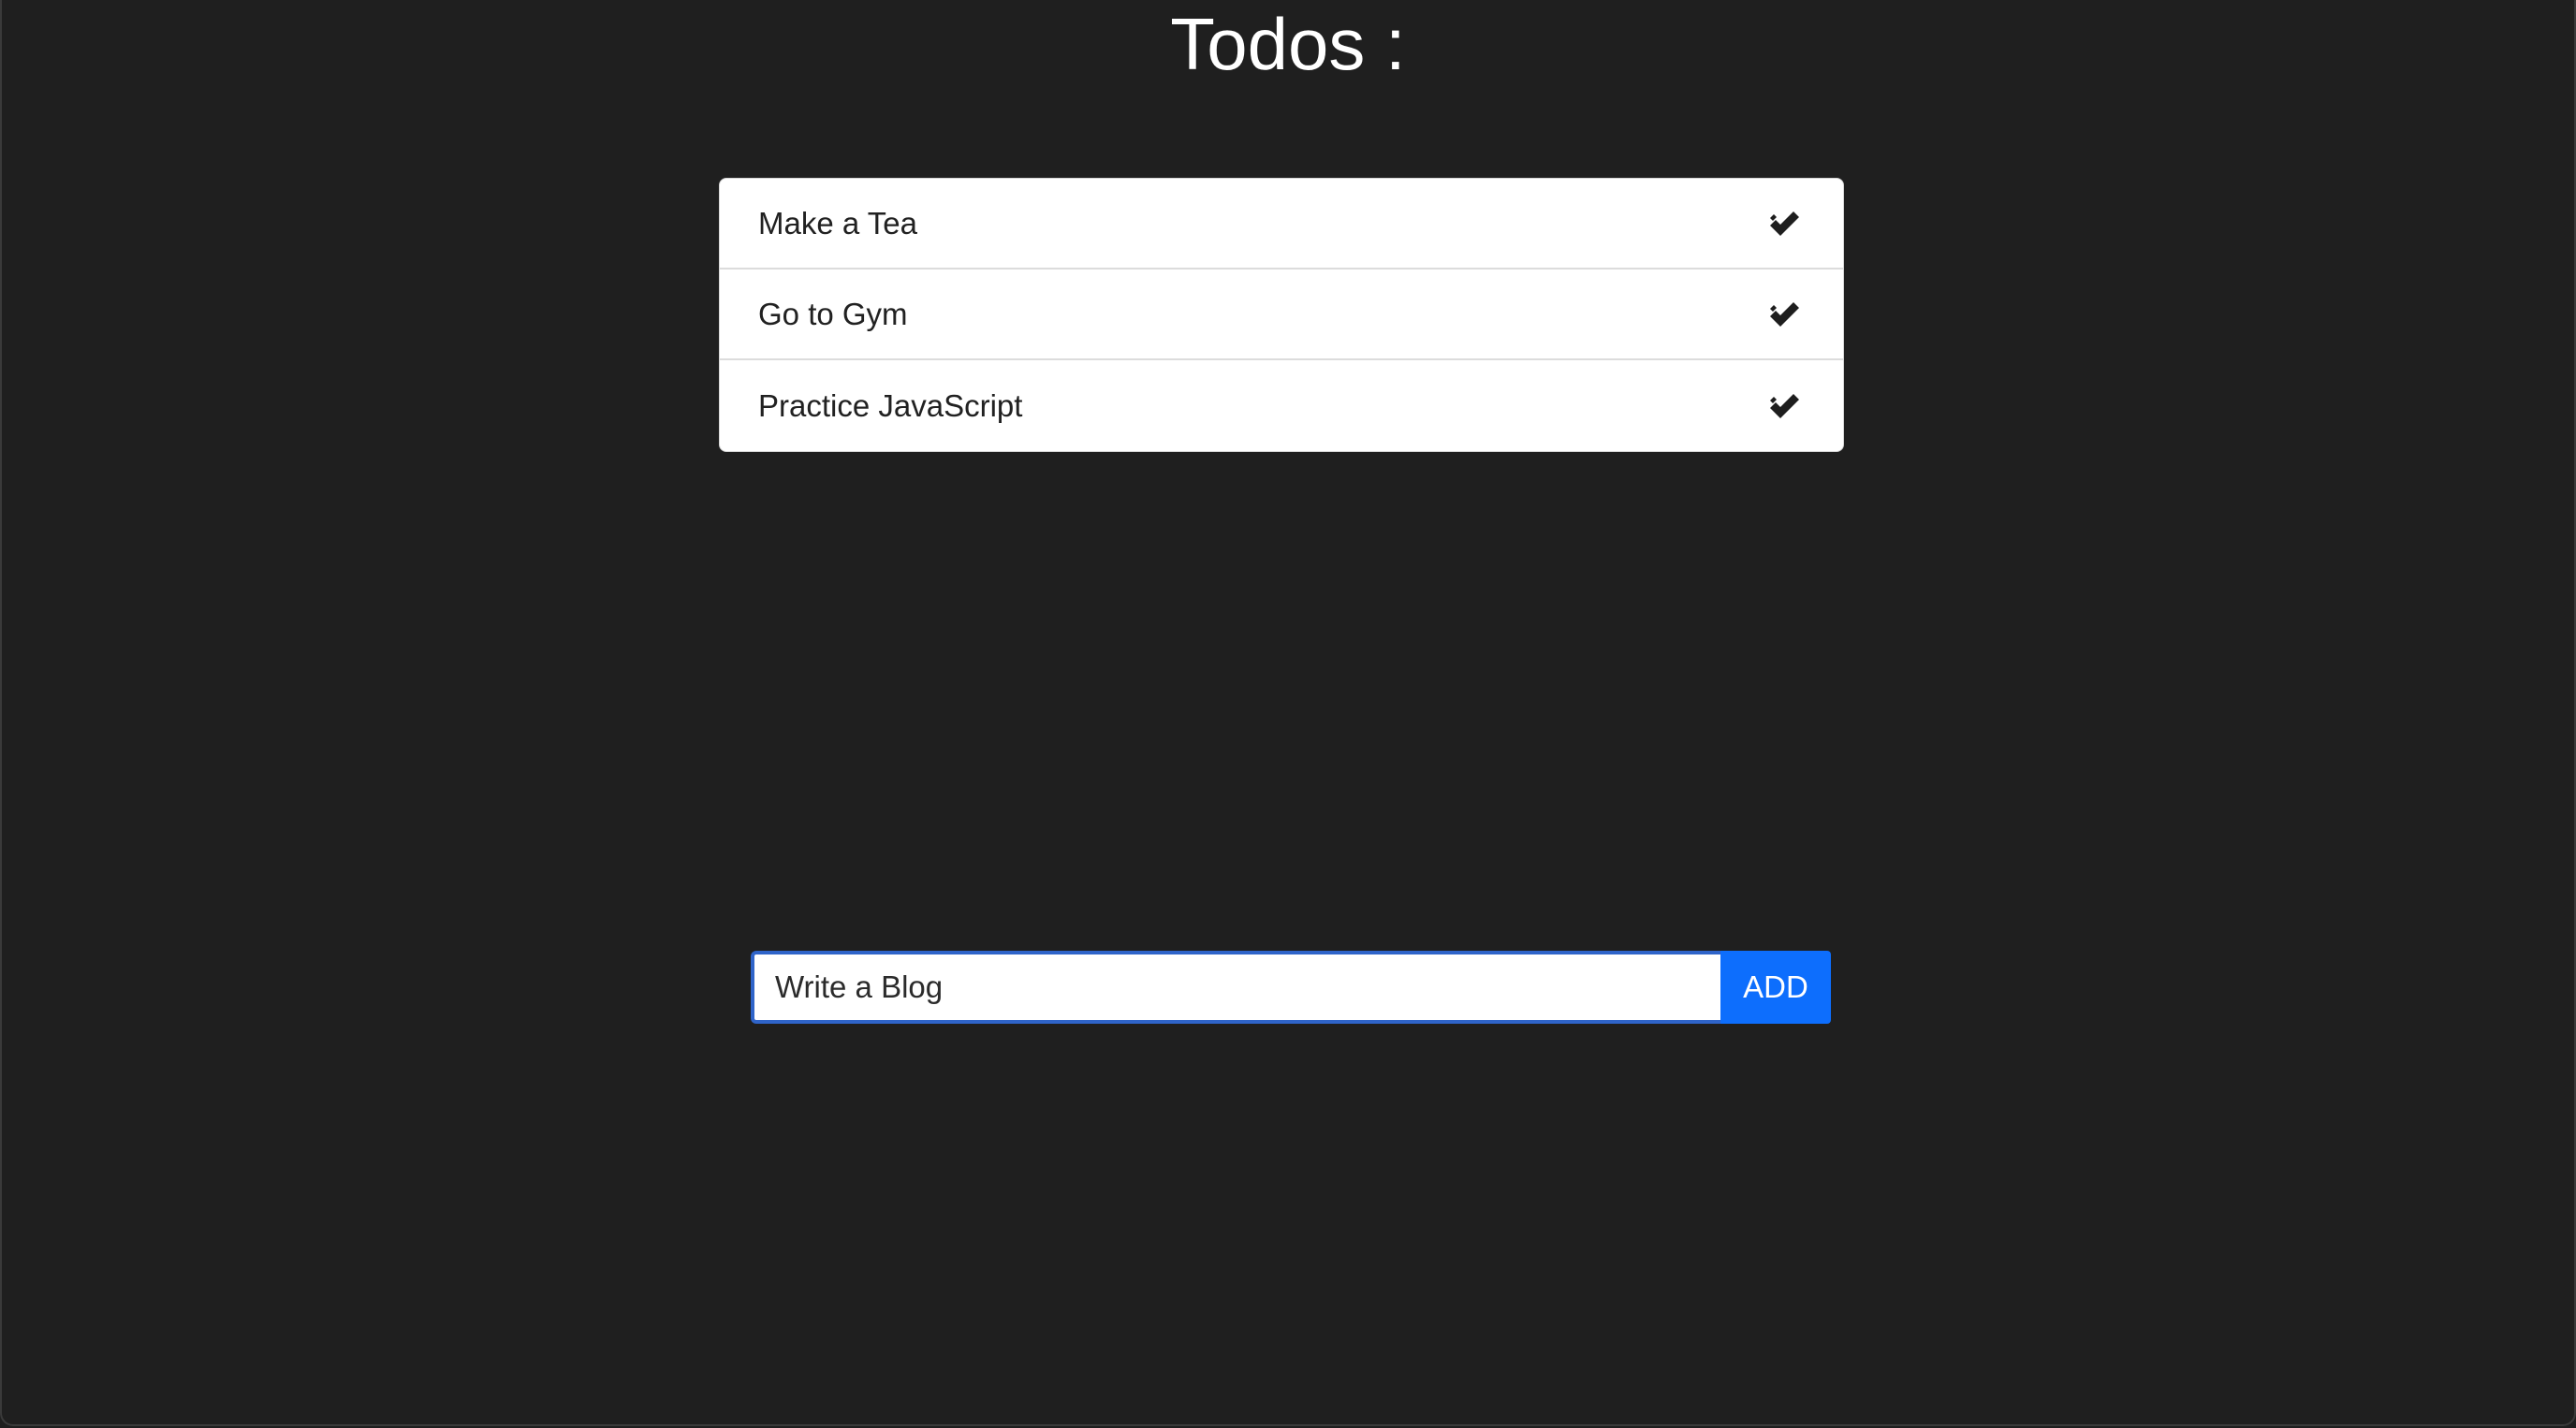  Describe the element at coordinates (833, 313) in the screenshot. I see `todo-item-text: Go to Gym` at that location.